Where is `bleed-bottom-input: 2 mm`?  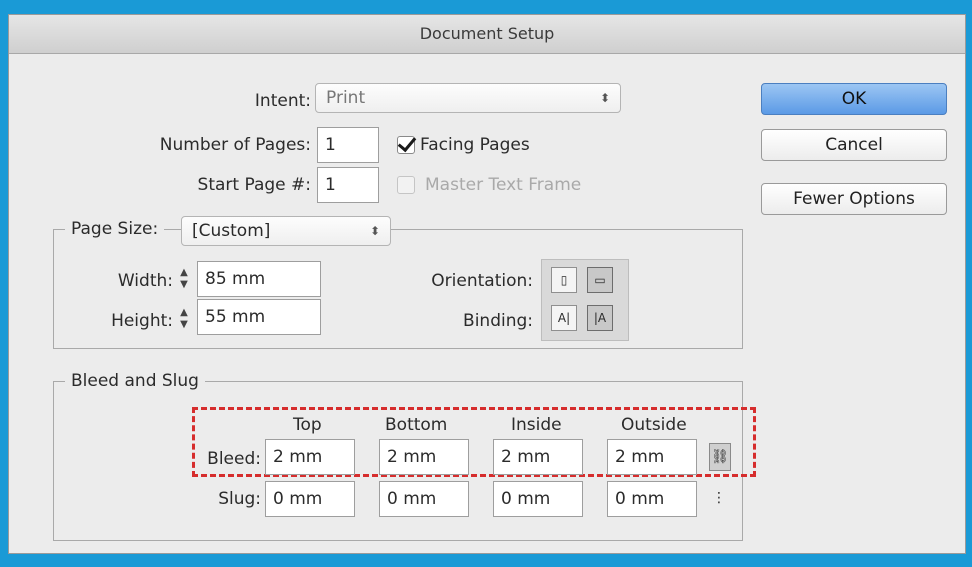
bleed-bottom-input: 2 mm is located at coordinates (424, 457).